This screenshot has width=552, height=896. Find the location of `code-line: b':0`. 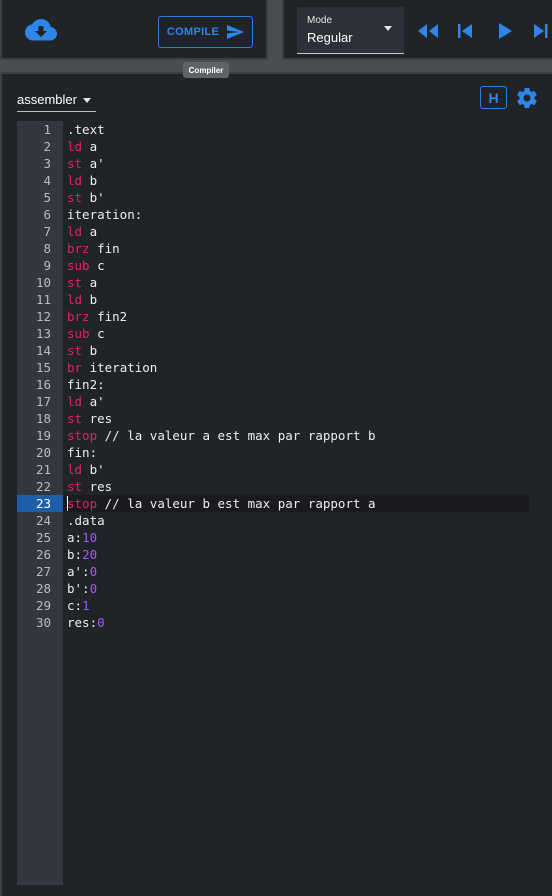

code-line: b':0 is located at coordinates (300, 588).